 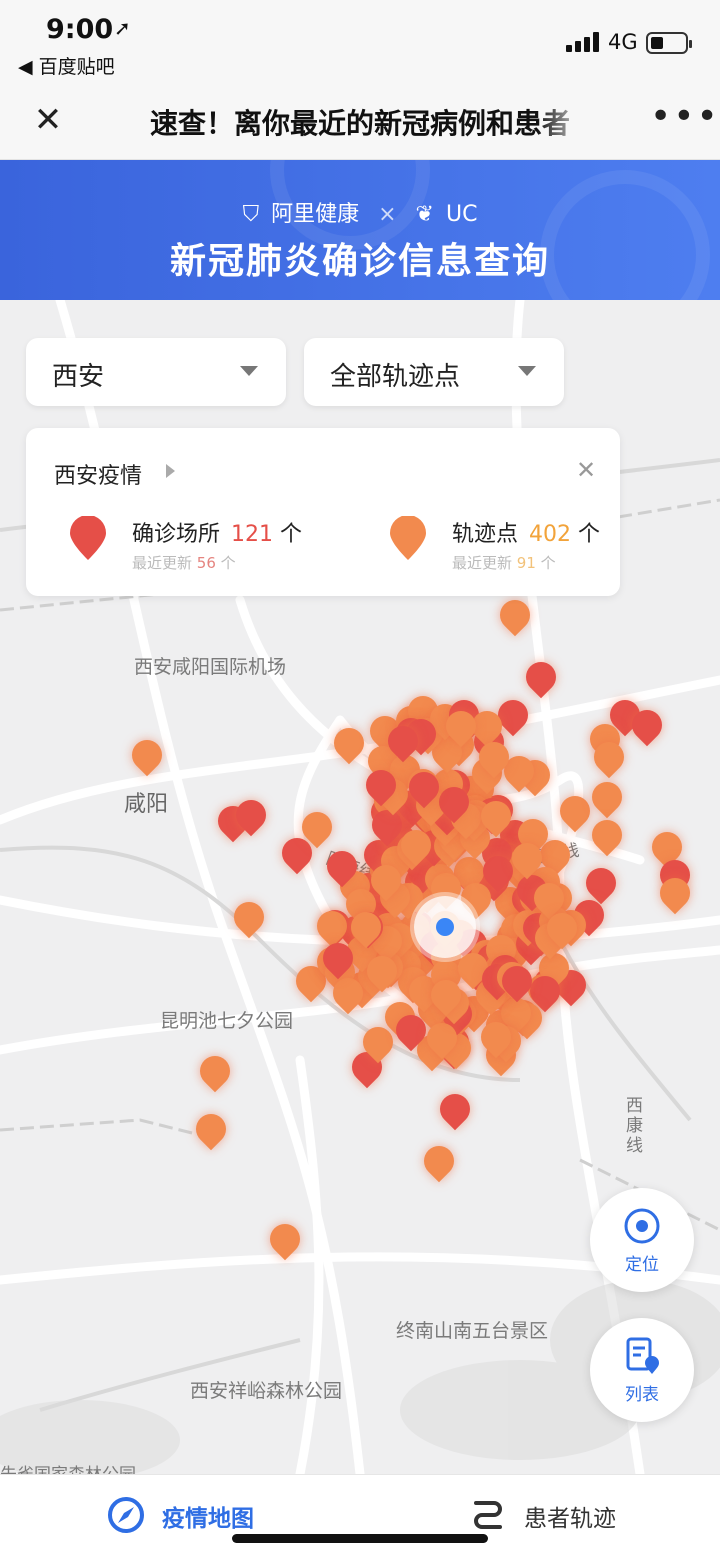 What do you see at coordinates (669, 43) in the screenshot?
I see `battery-icon` at bounding box center [669, 43].